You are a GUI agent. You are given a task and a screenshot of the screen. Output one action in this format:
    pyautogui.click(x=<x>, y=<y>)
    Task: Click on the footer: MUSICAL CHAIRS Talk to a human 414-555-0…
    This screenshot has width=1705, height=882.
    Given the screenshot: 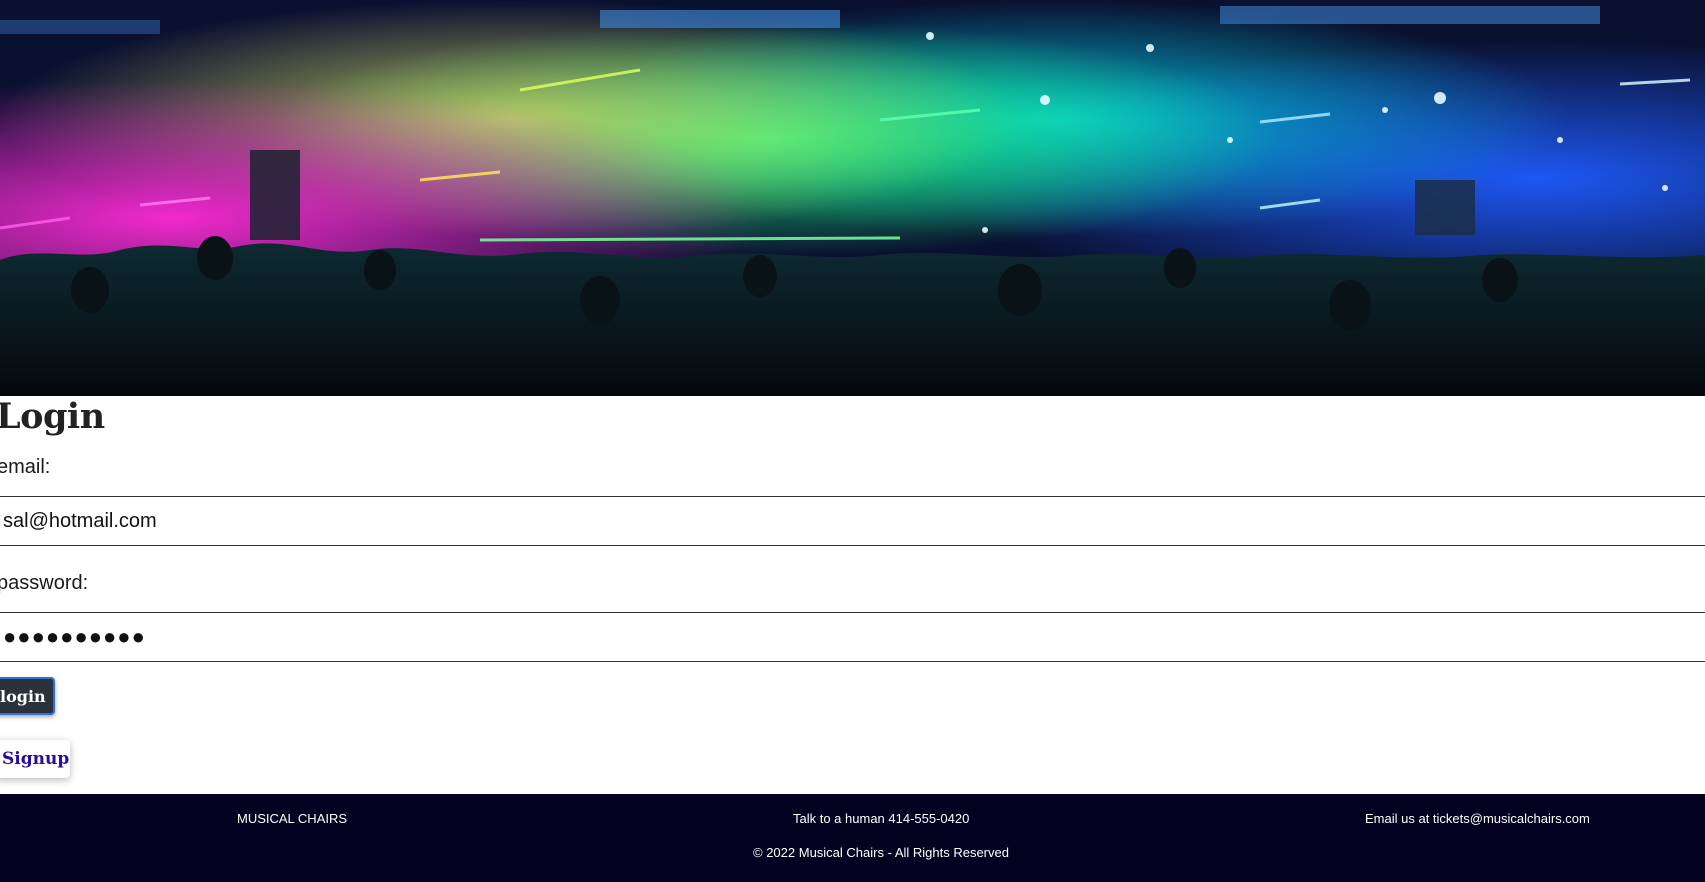 What is the action you would take?
    pyautogui.click(x=852, y=838)
    